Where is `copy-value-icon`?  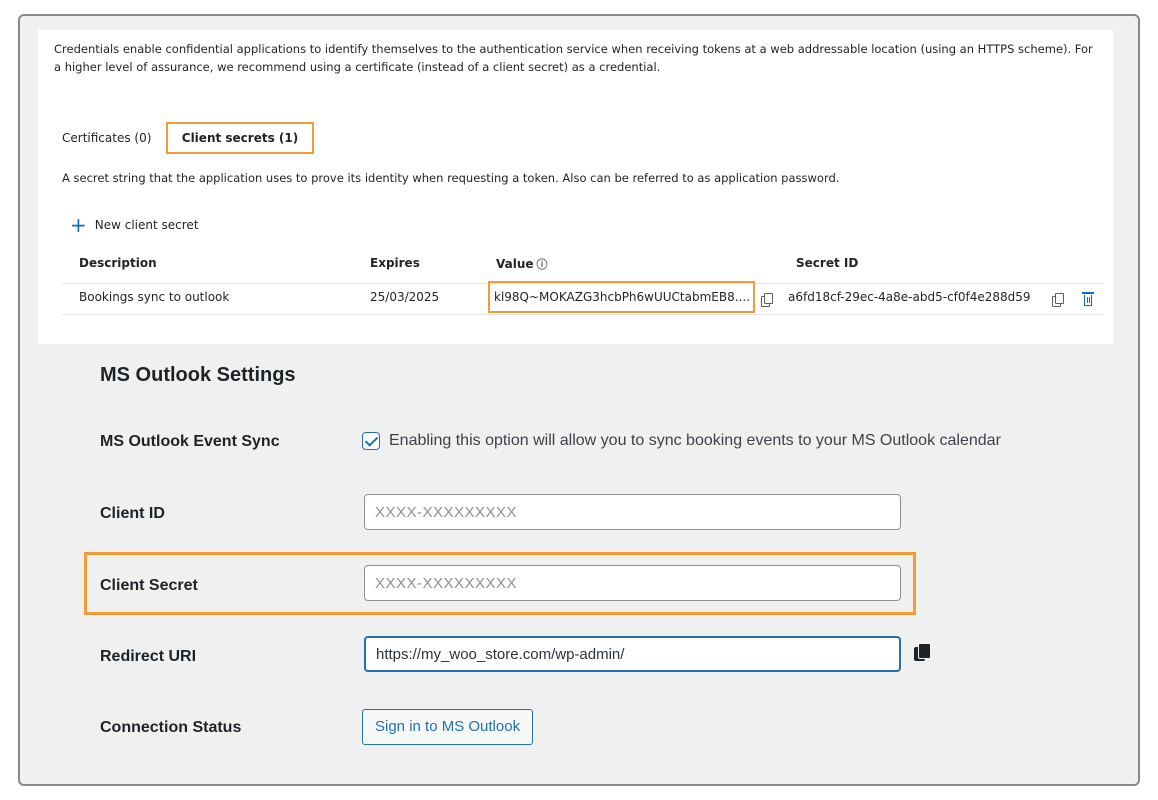 copy-value-icon is located at coordinates (767, 300).